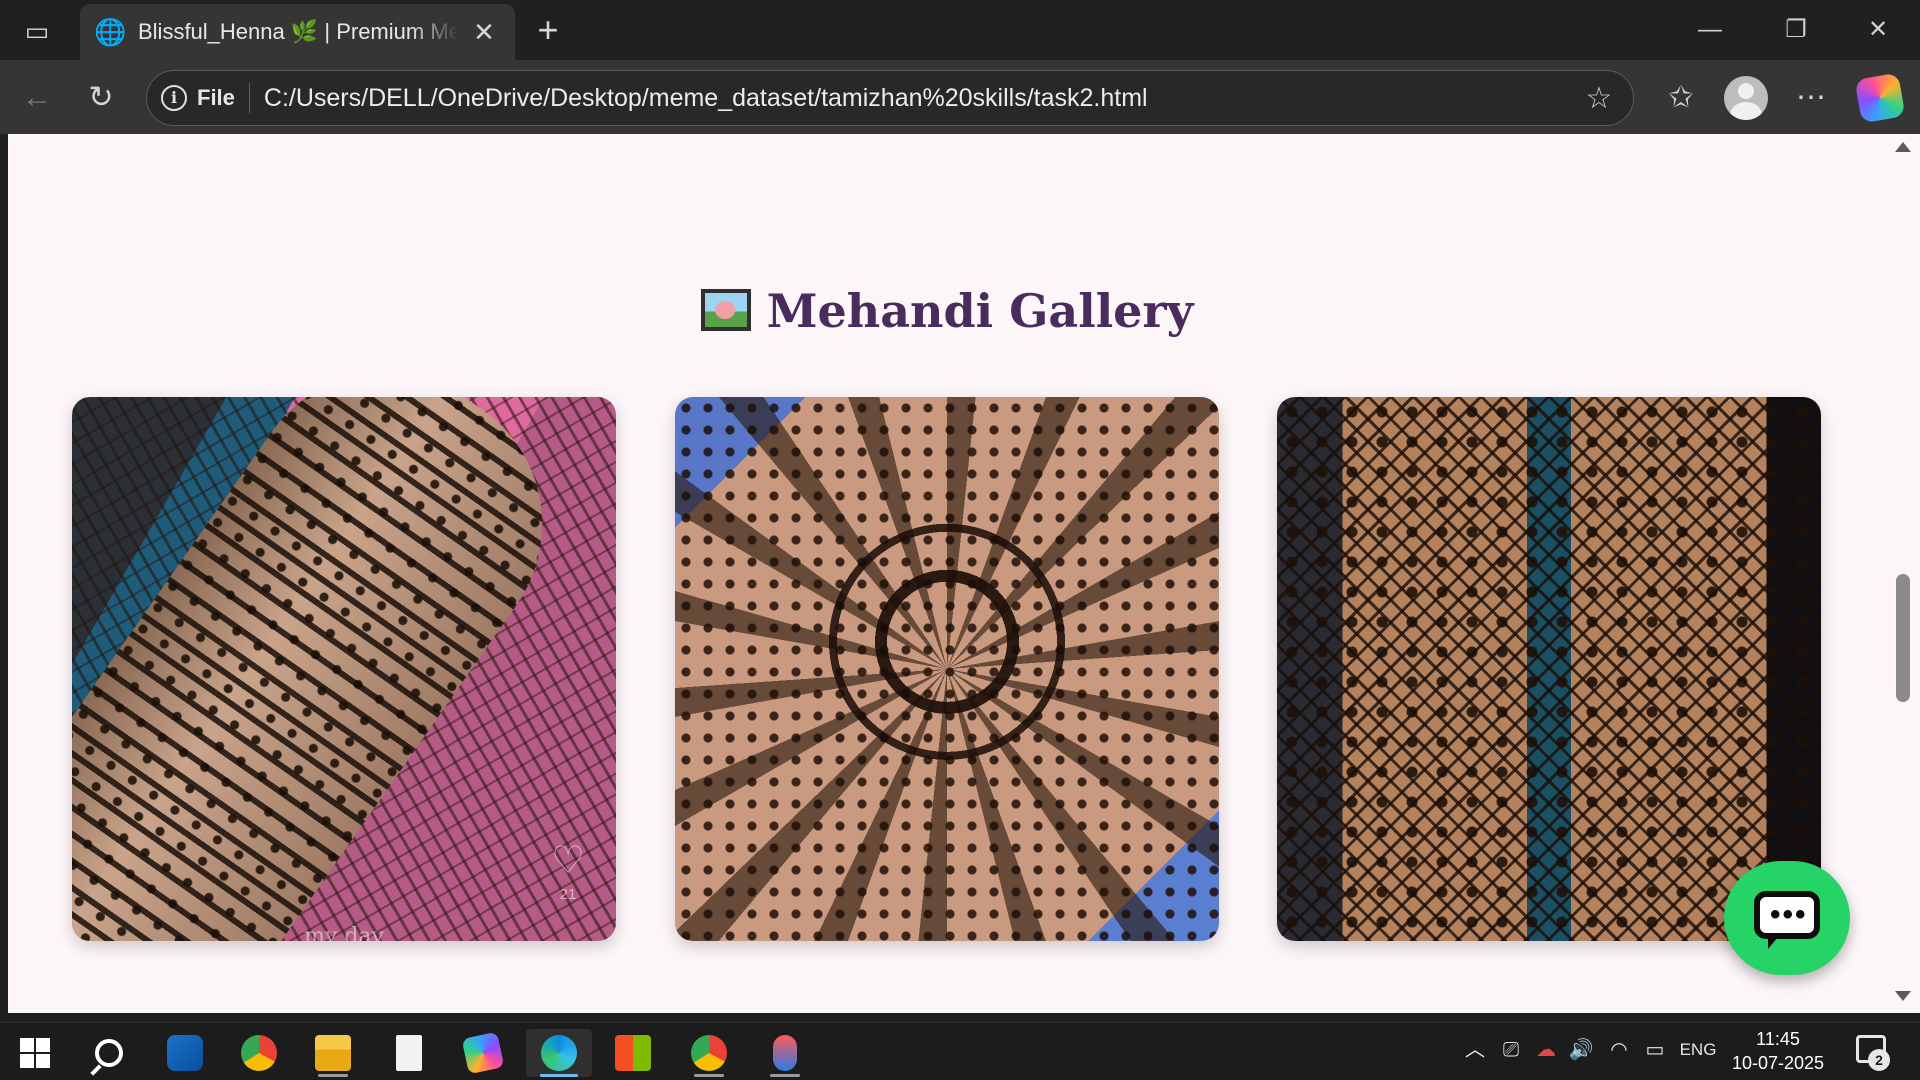 The height and width of the screenshot is (1080, 1920). Describe the element at coordinates (1778, 1039) in the screenshot. I see `clock-time: 11:45` at that location.